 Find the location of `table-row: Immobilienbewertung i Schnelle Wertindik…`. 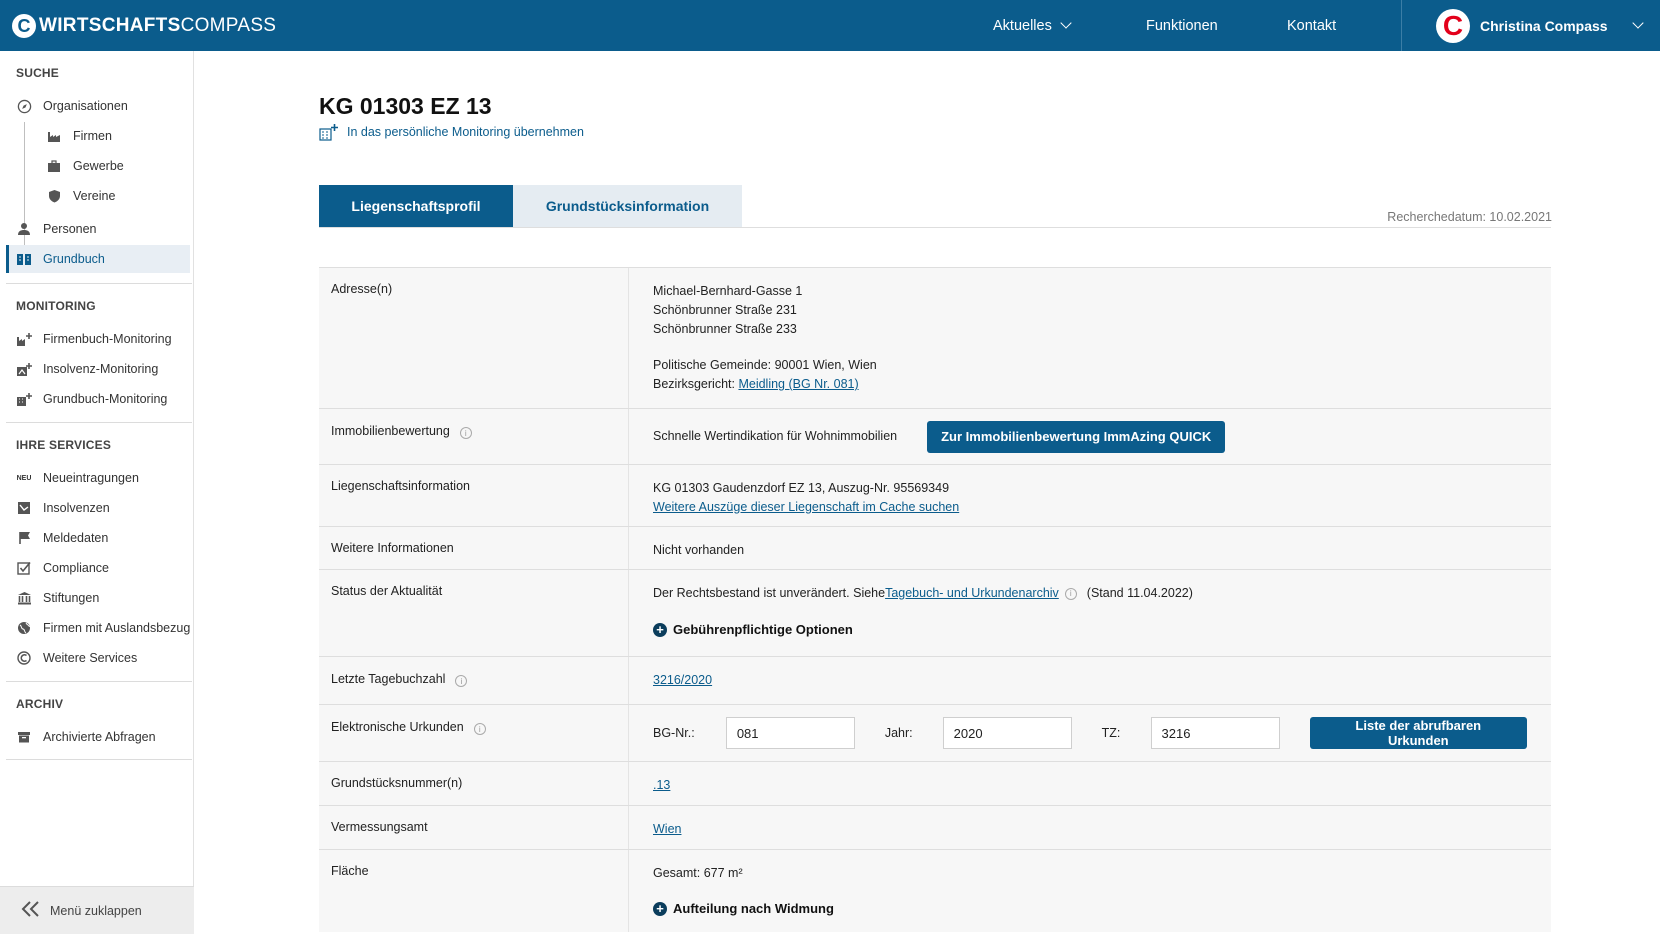

table-row: Immobilienbewertung i Schnelle Wertindik… is located at coordinates (935, 437).